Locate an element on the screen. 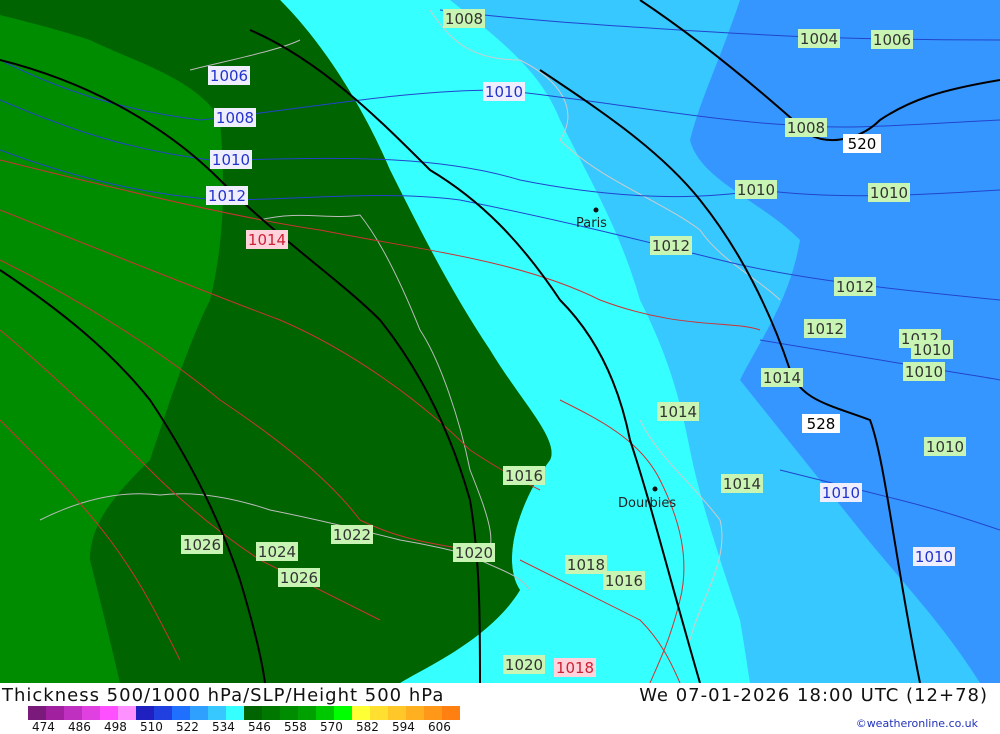 The image size is (1000, 734). pressure-label-text: 1022 is located at coordinates (352, 535).